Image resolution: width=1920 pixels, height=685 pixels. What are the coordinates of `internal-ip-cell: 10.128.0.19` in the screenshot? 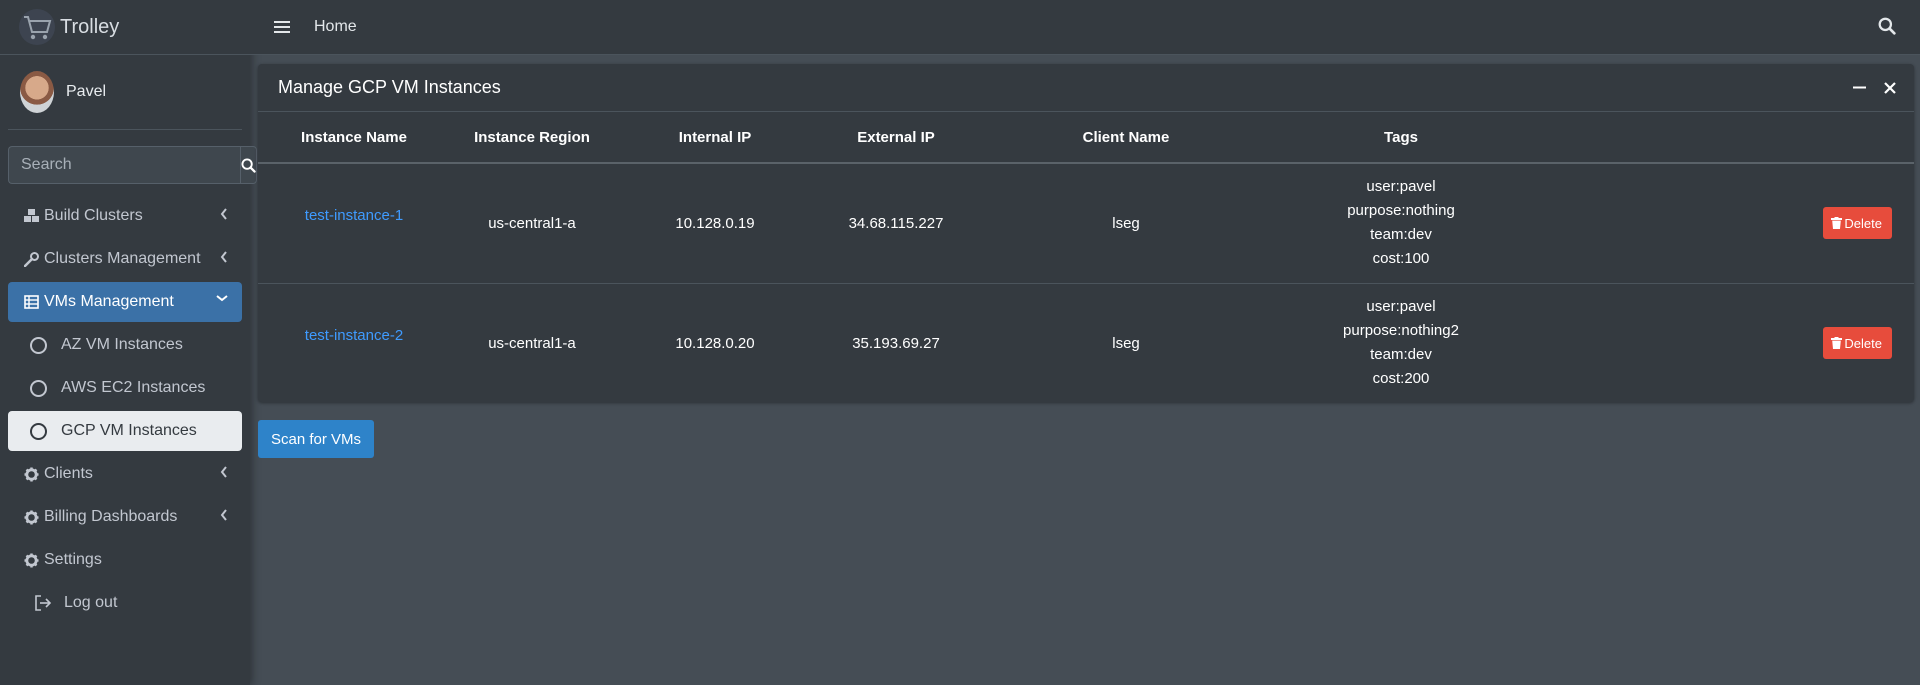 It's located at (715, 223).